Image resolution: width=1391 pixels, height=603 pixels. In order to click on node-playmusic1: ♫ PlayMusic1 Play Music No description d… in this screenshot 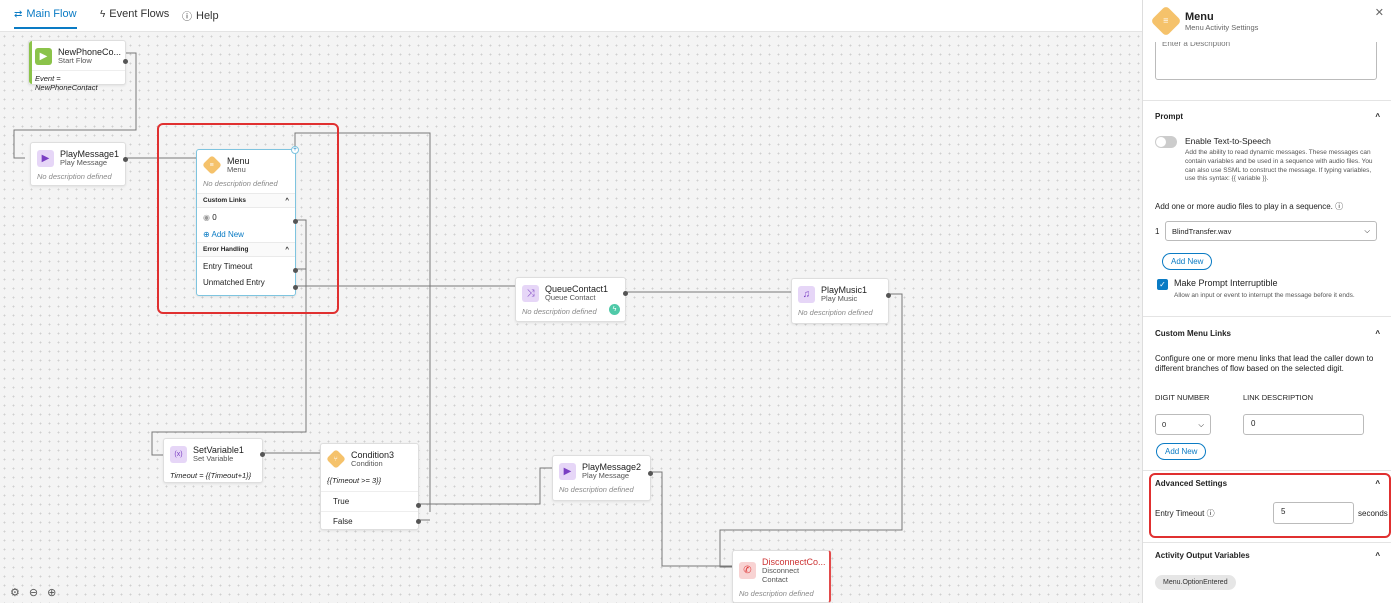, I will do `click(841, 301)`.